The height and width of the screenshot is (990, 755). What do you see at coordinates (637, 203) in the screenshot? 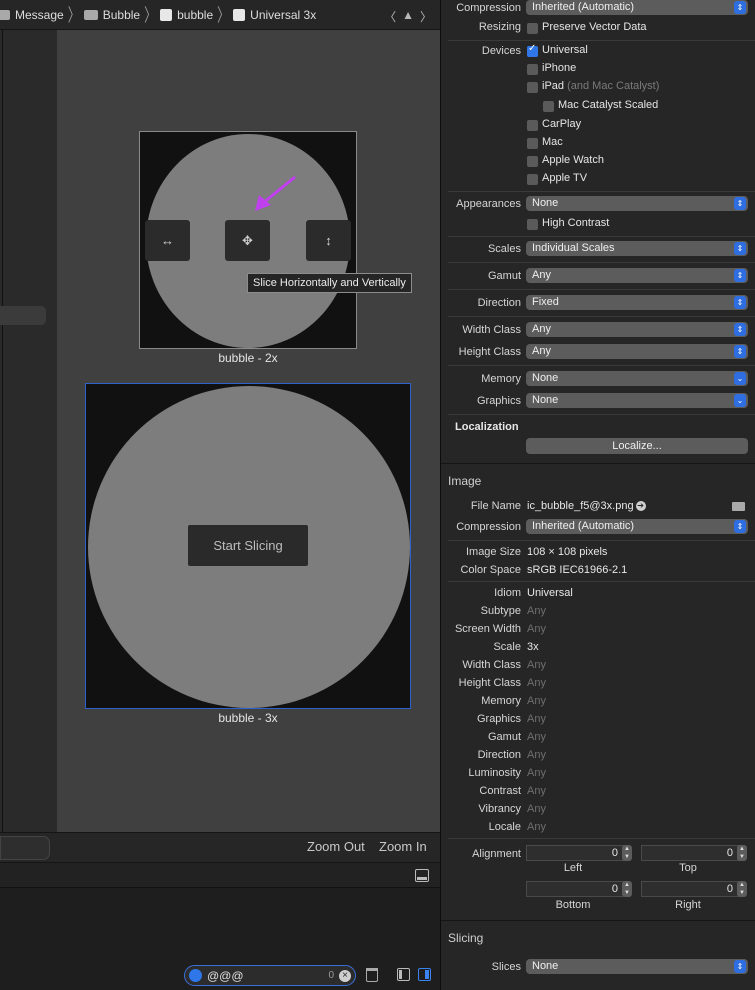
I see `appearances-popup: None ⇕` at bounding box center [637, 203].